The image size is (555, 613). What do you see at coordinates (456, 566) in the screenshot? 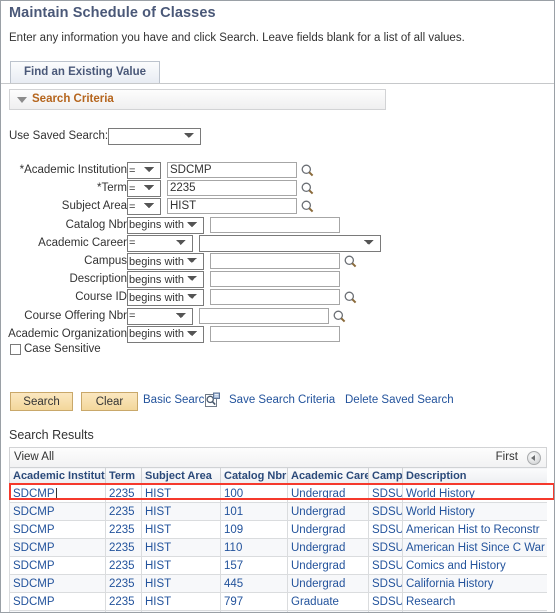
I see `cell-link-description: Comics and History` at bounding box center [456, 566].